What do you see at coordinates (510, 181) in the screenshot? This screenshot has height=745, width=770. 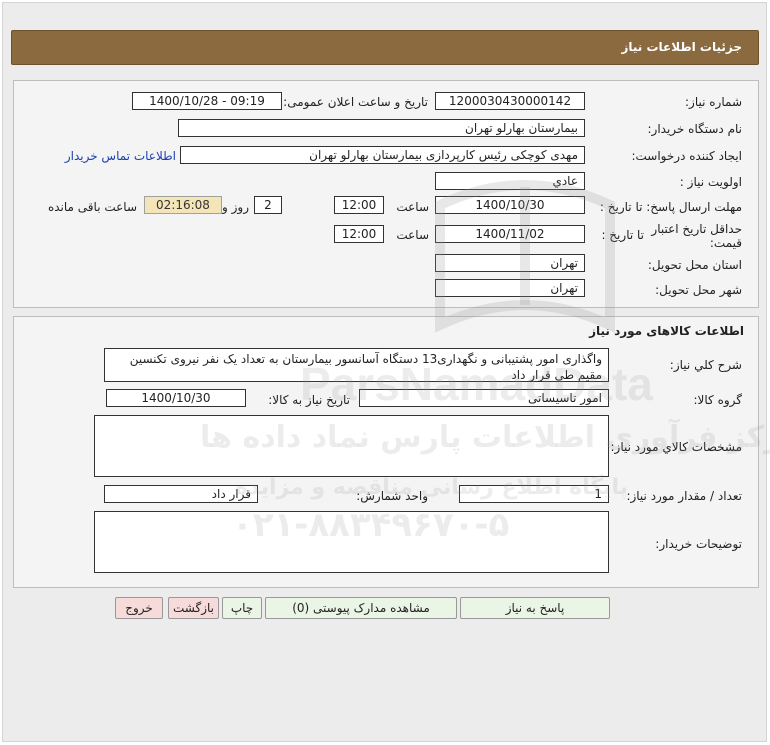 I see `priority-field: عادي` at bounding box center [510, 181].